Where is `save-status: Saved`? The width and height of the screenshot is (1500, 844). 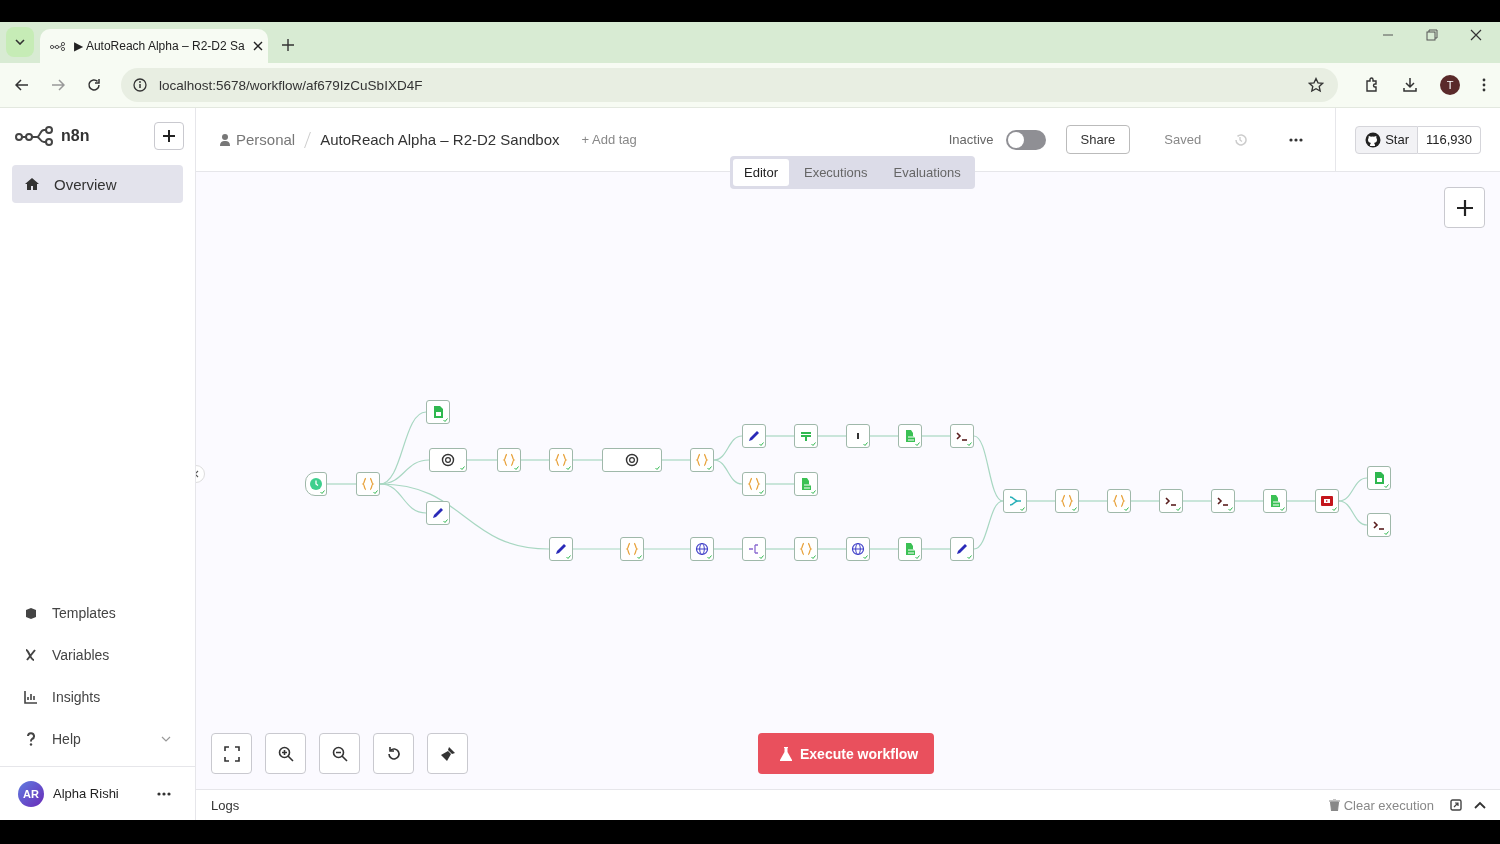 save-status: Saved is located at coordinates (1183, 139).